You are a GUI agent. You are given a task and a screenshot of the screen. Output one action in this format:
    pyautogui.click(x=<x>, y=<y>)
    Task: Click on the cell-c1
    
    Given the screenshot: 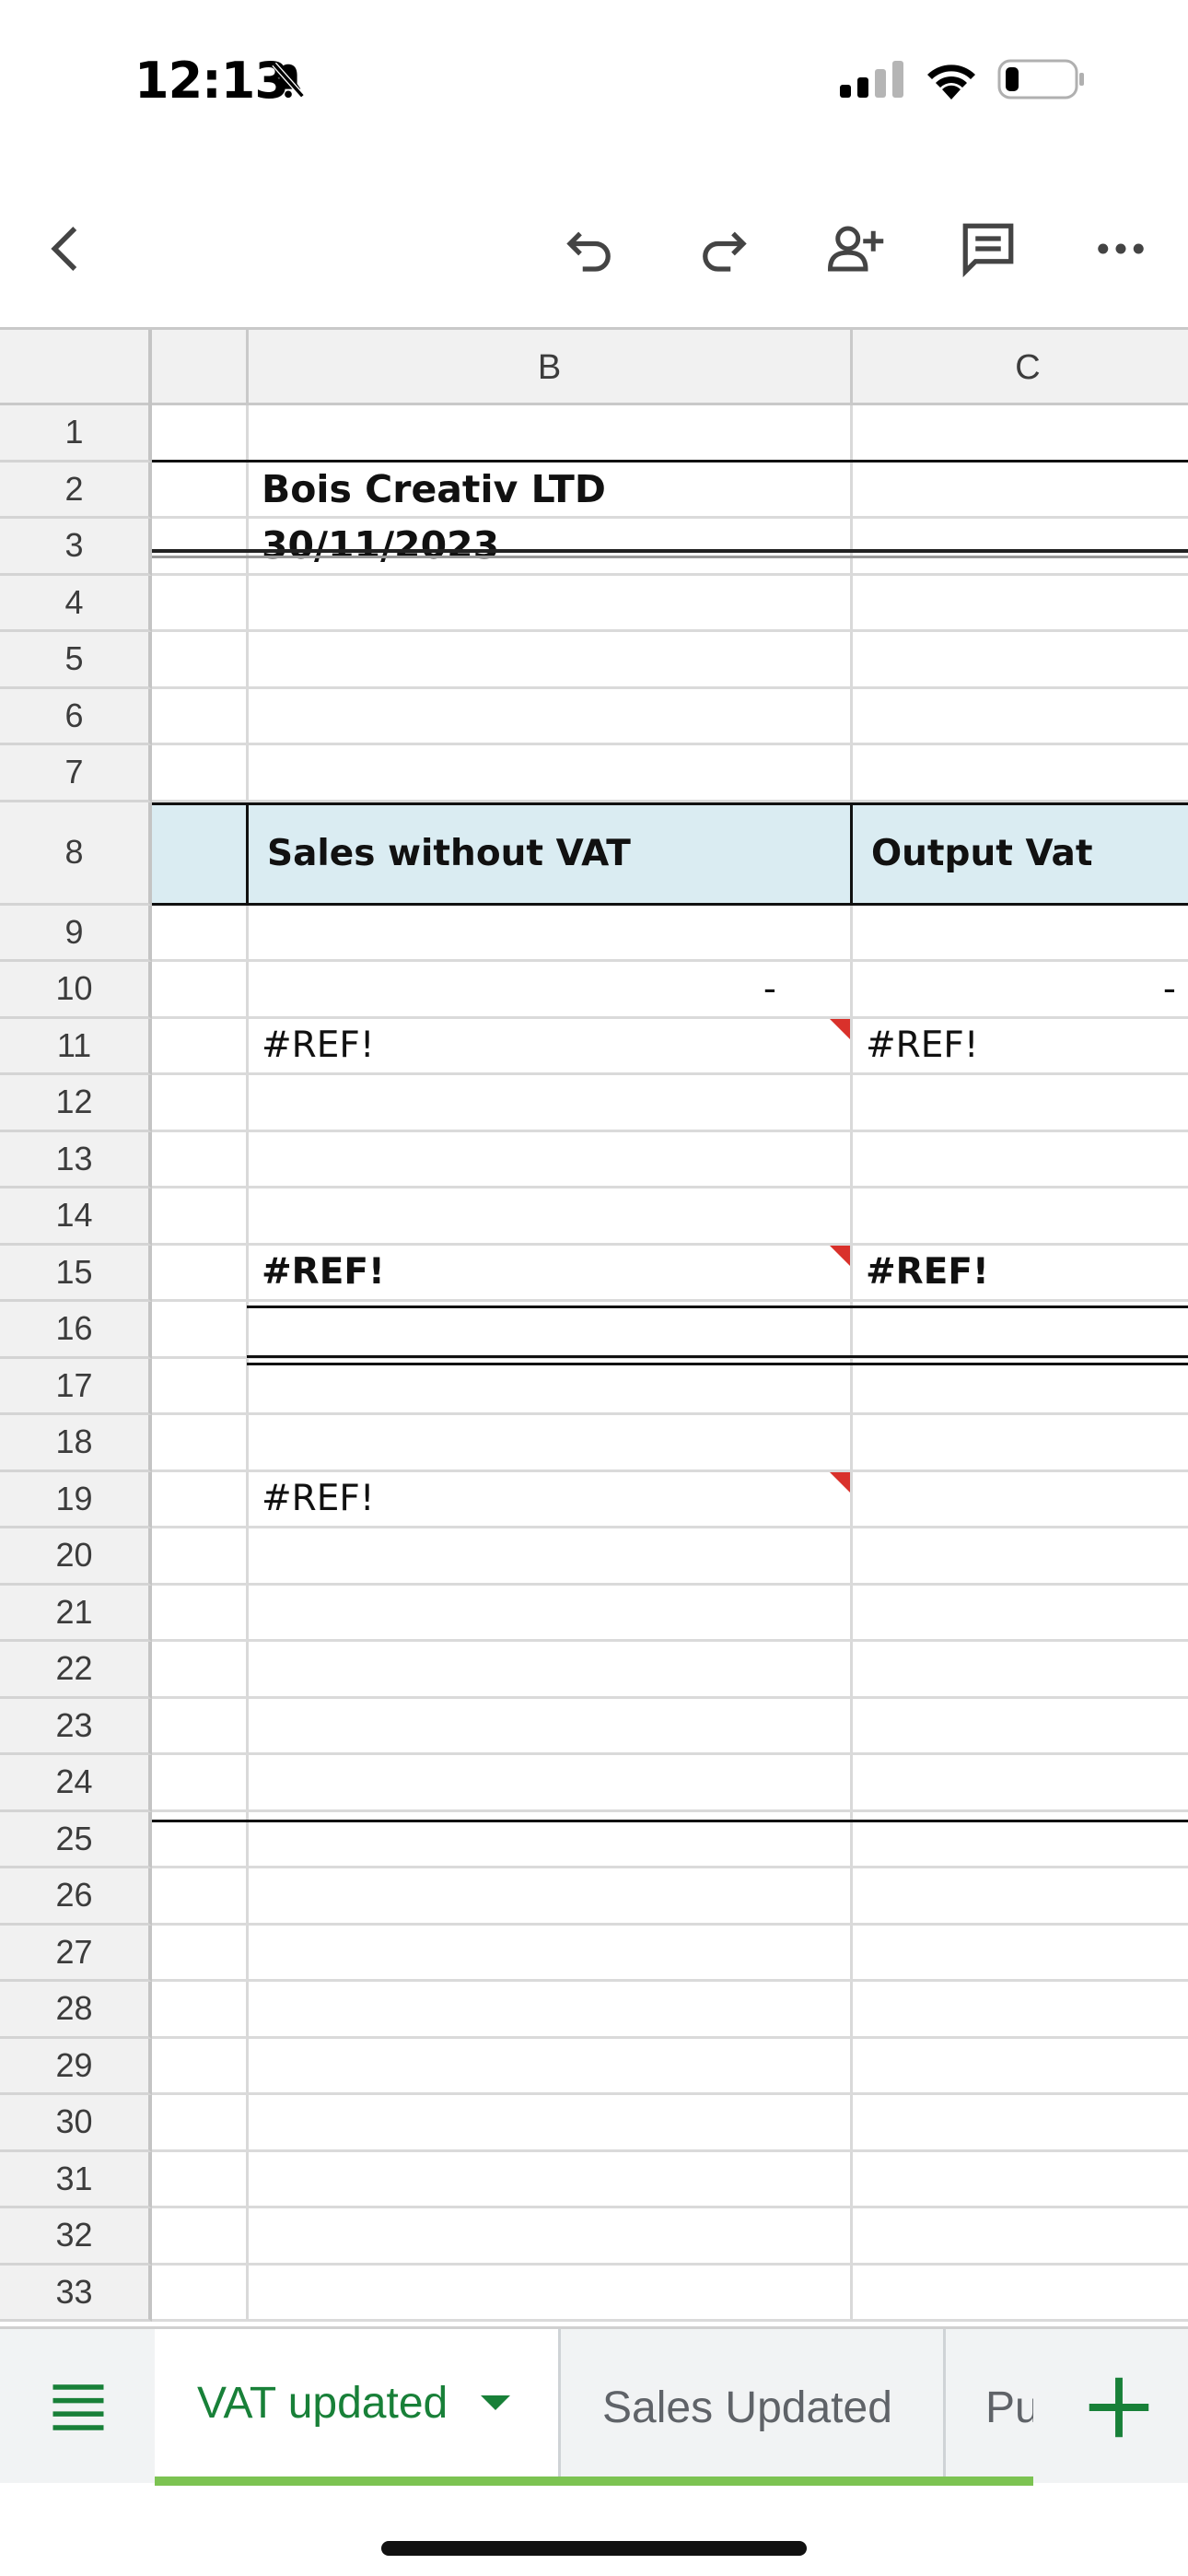 What is the action you would take?
    pyautogui.click(x=1020, y=434)
    